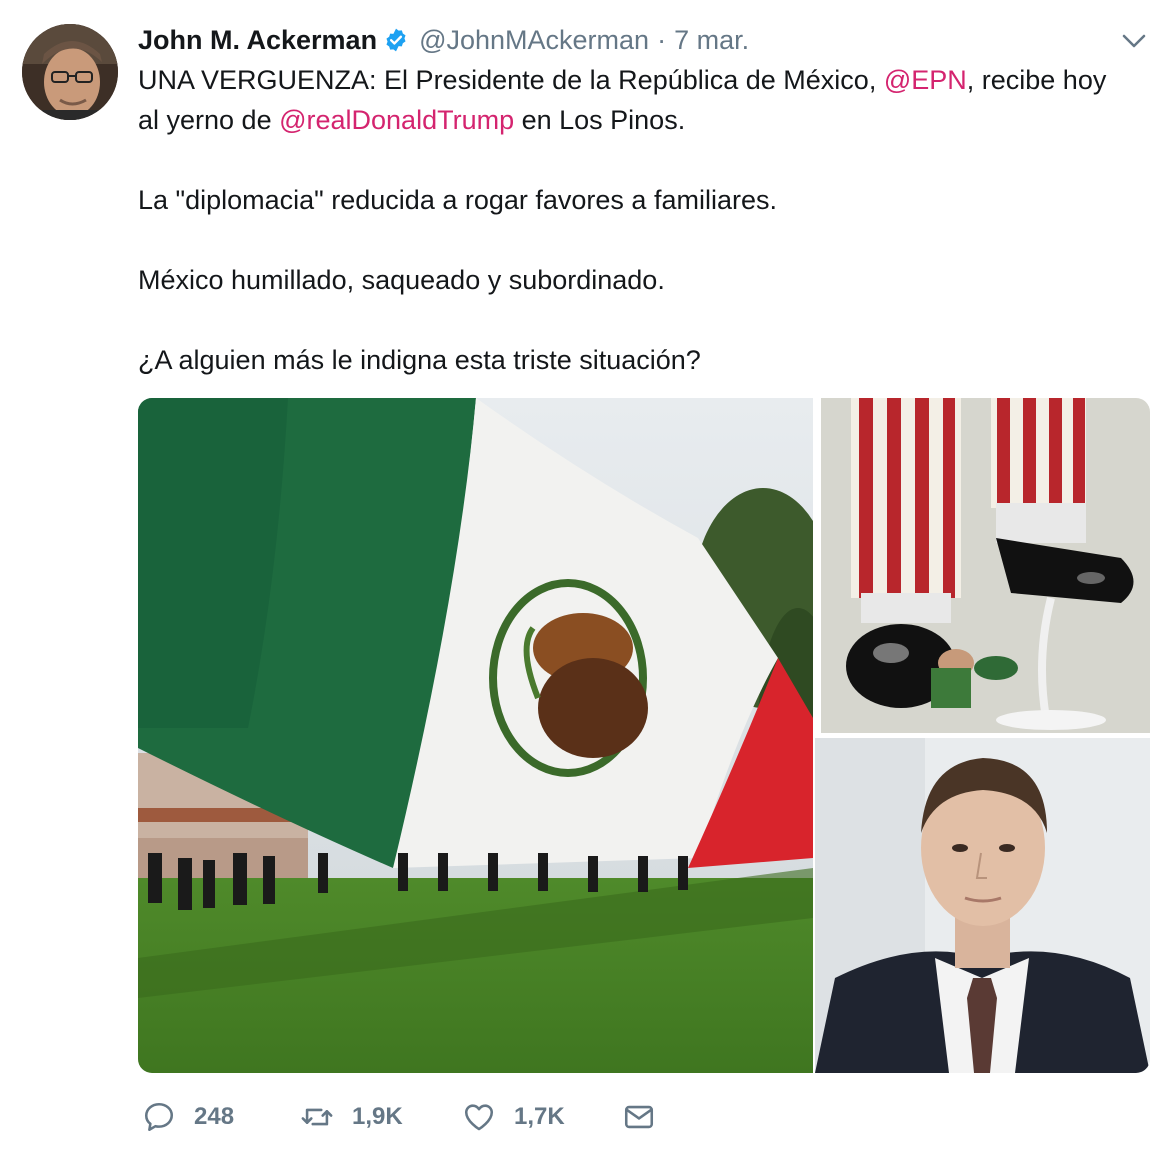 Image resolution: width=1170 pixels, height=1152 pixels. Describe the element at coordinates (925, 80) in the screenshot. I see `mention-link: @EPN` at that location.